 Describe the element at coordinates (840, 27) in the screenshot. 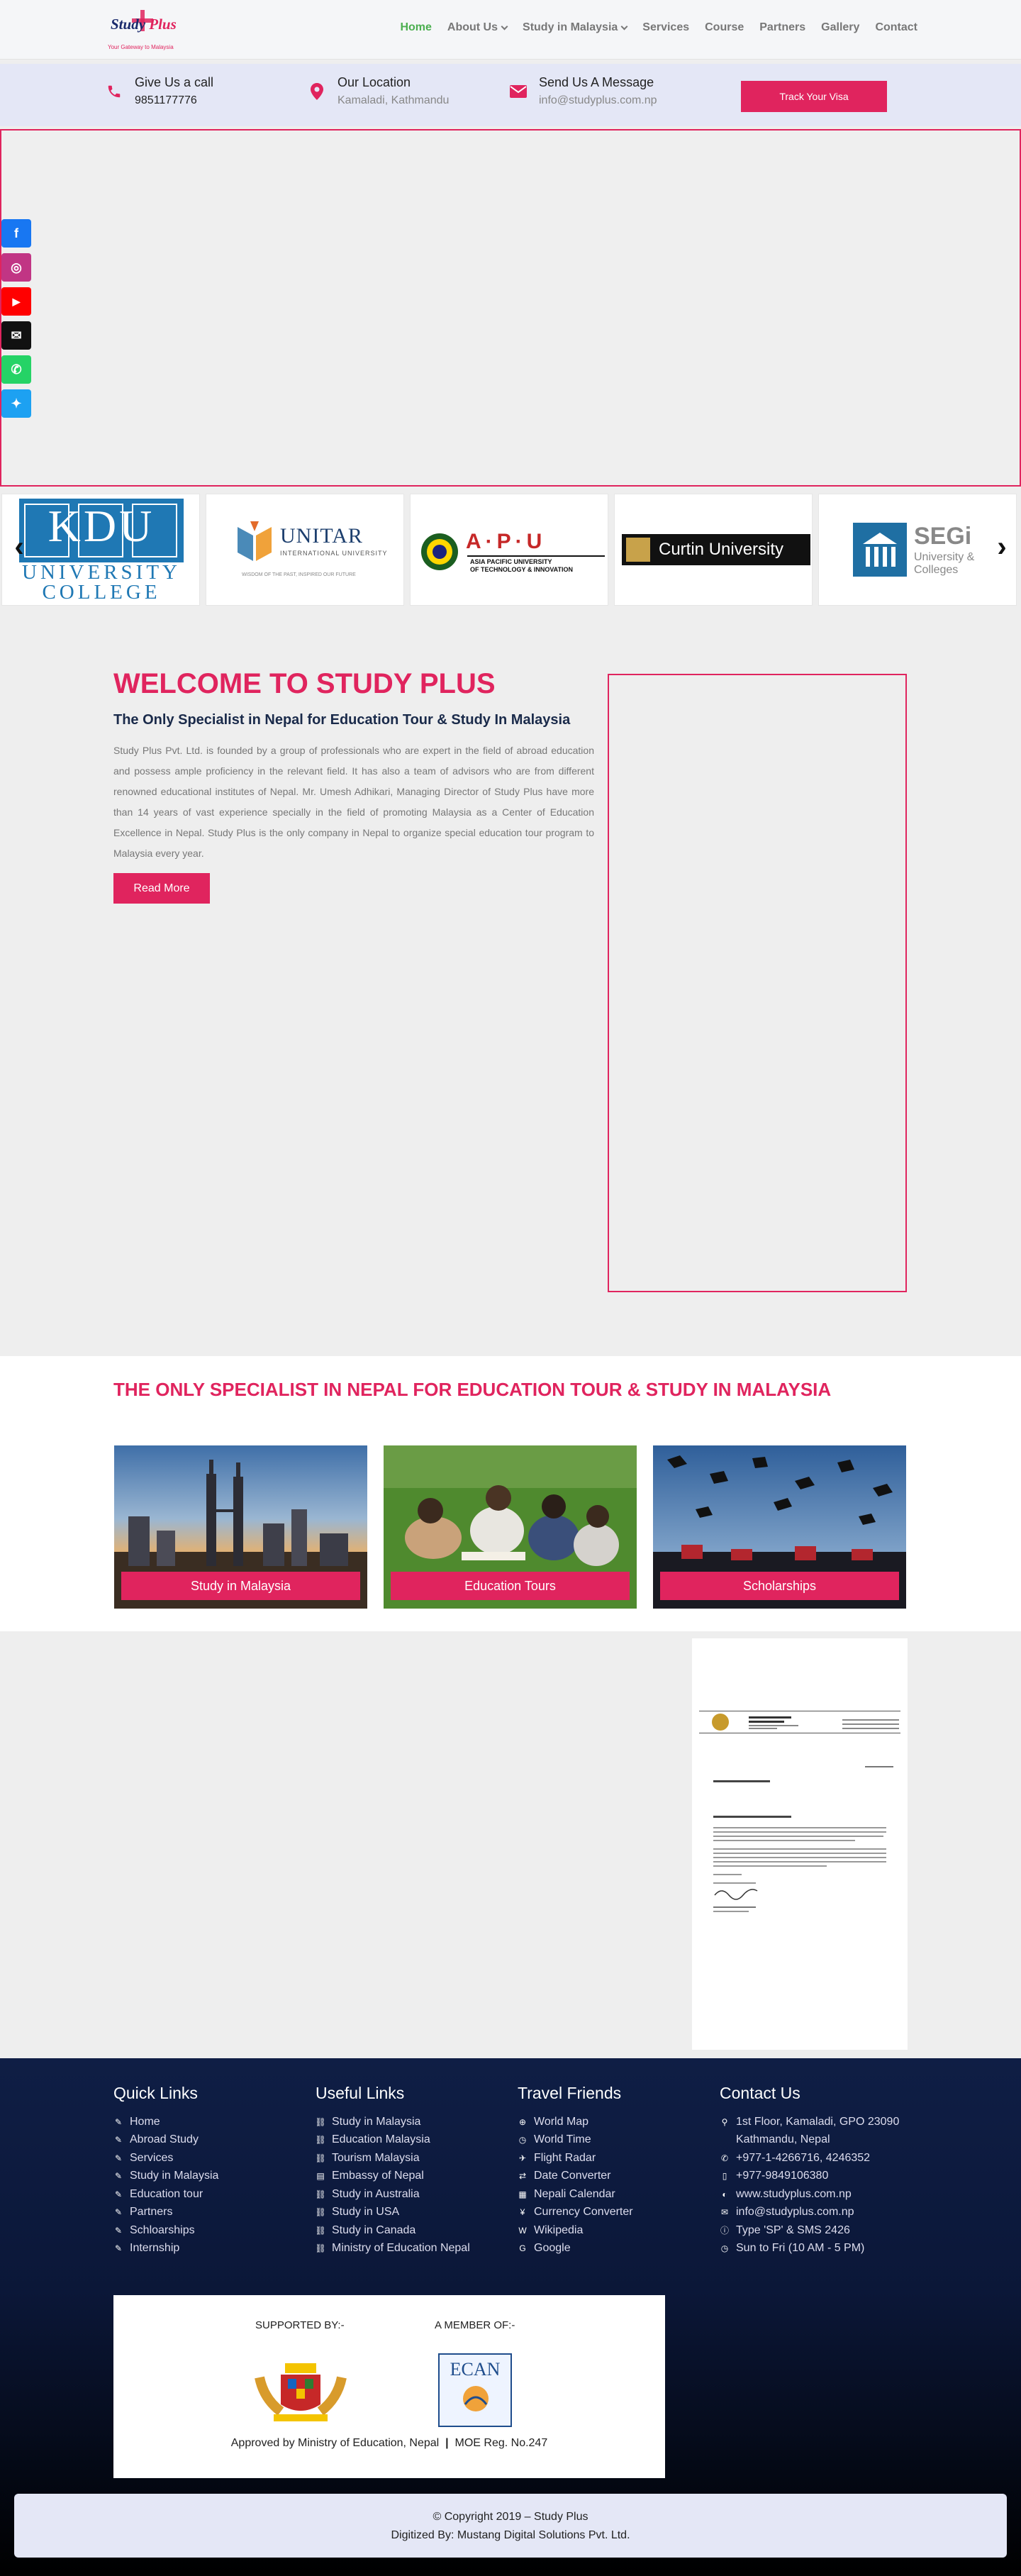

I see `nav-gallery: Gallery` at that location.